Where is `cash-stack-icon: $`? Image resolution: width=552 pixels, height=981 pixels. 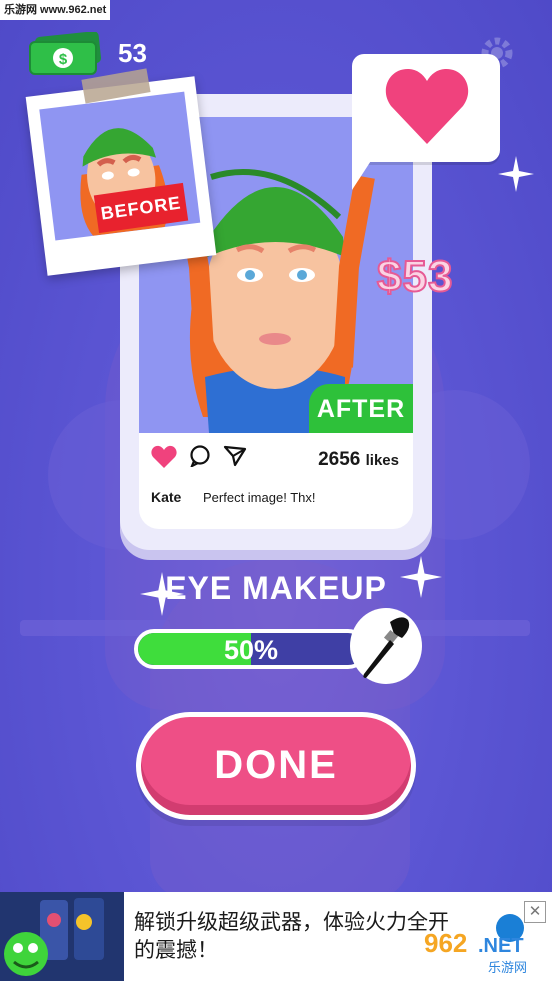 cash-stack-icon: $ is located at coordinates (65, 53).